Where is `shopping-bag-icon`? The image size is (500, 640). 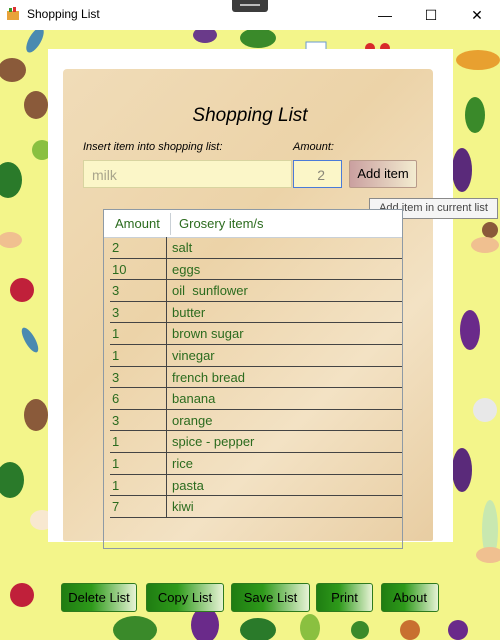 shopping-bag-icon is located at coordinates (13, 13).